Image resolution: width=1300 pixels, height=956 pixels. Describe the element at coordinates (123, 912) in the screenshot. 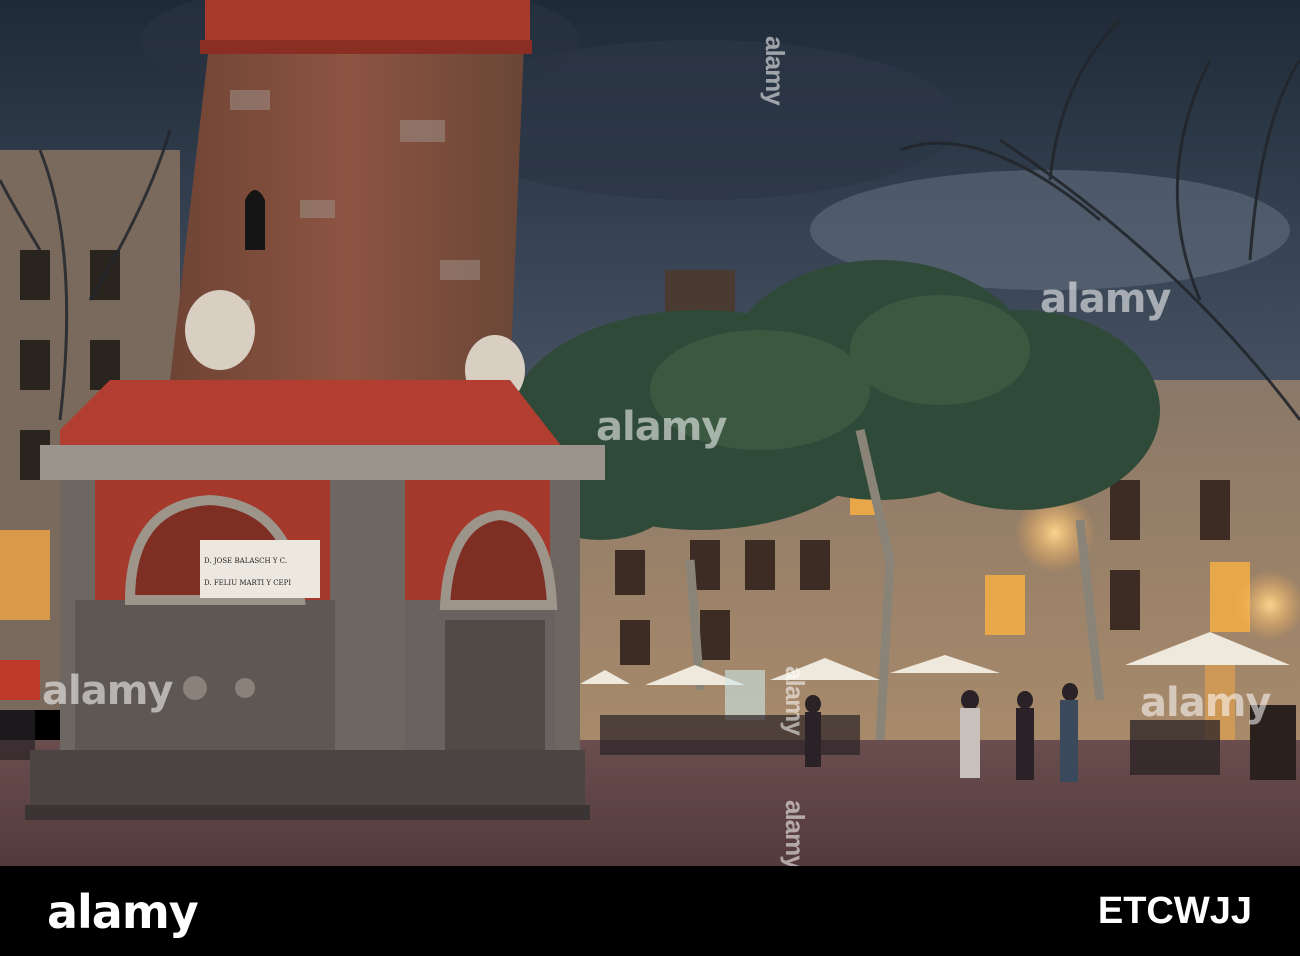

I see `alamy-logo: alamy` at that location.